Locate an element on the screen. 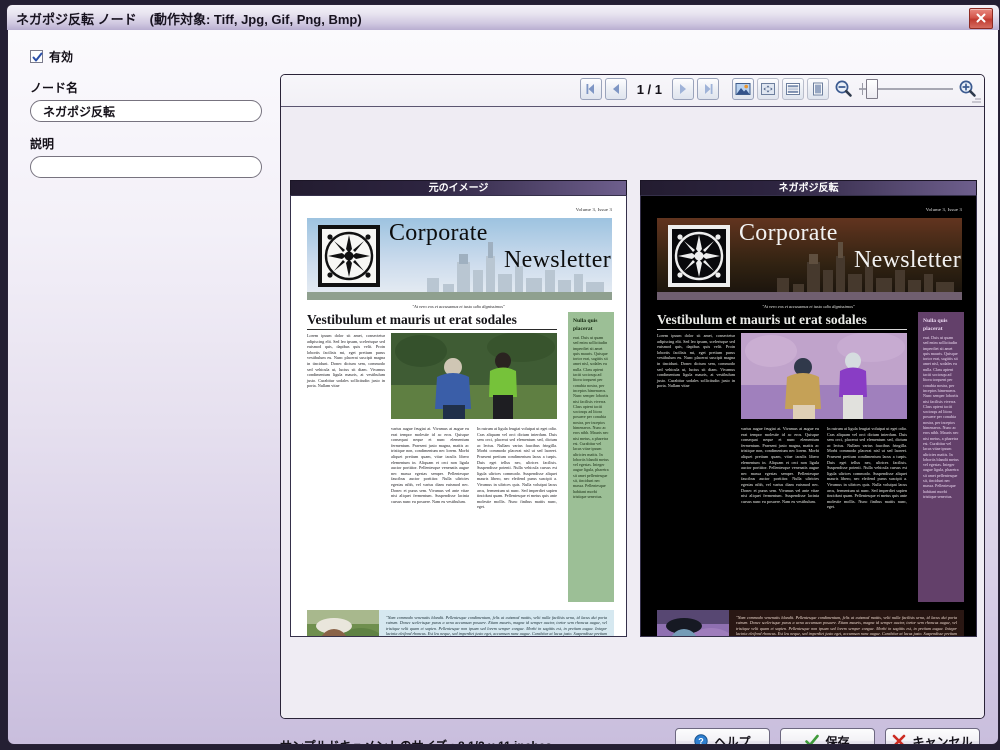  doc-sidebar-title-inverted: Nulla quis placerat is located at coordinates (935, 325).